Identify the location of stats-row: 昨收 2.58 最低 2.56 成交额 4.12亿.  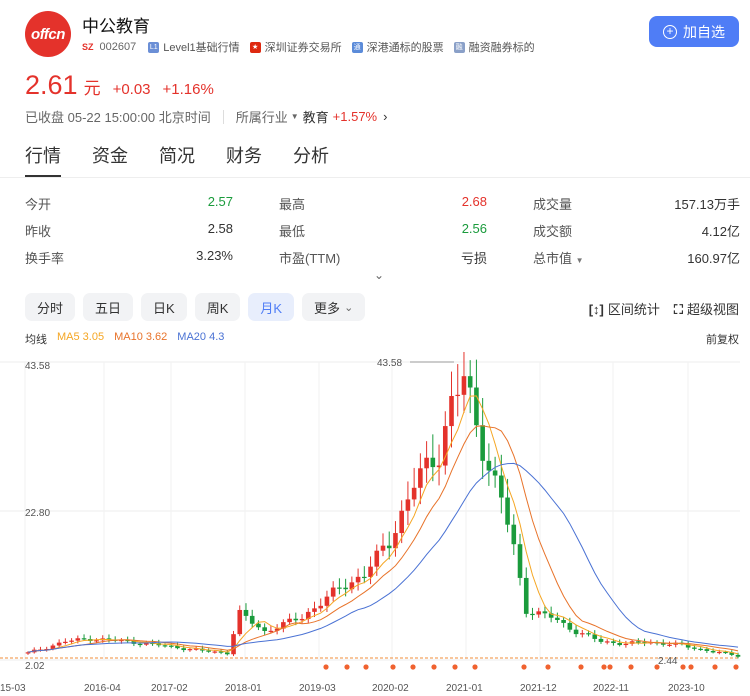
(382, 230).